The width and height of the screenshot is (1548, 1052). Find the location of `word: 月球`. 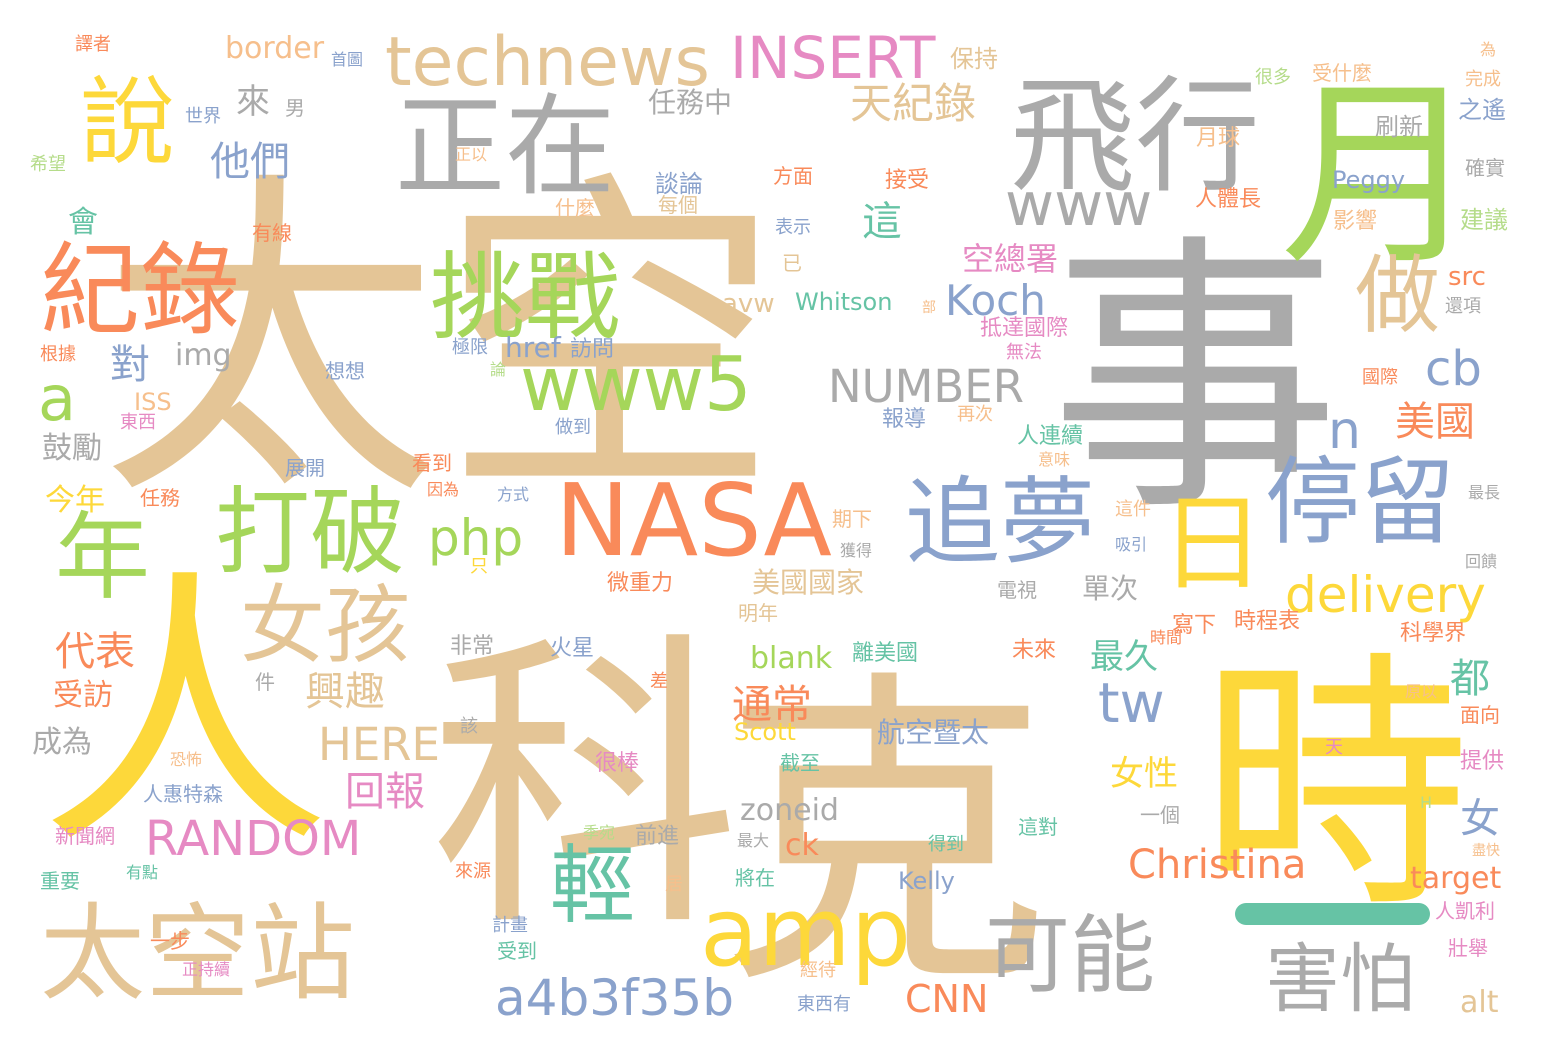

word: 月球 is located at coordinates (1218, 138).